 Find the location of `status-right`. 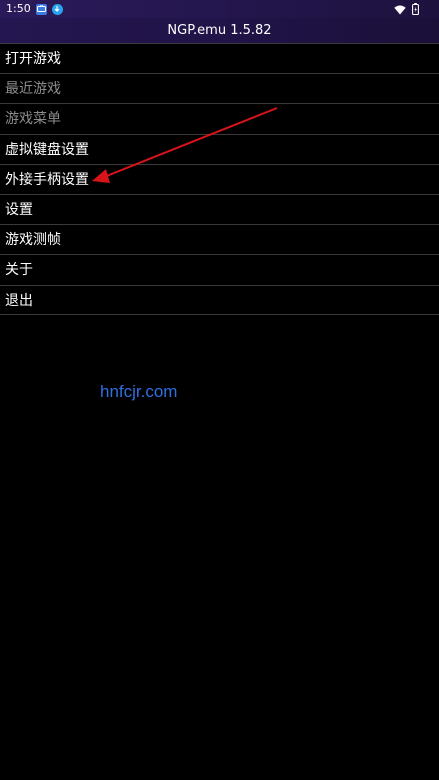

status-right is located at coordinates (406, 9).